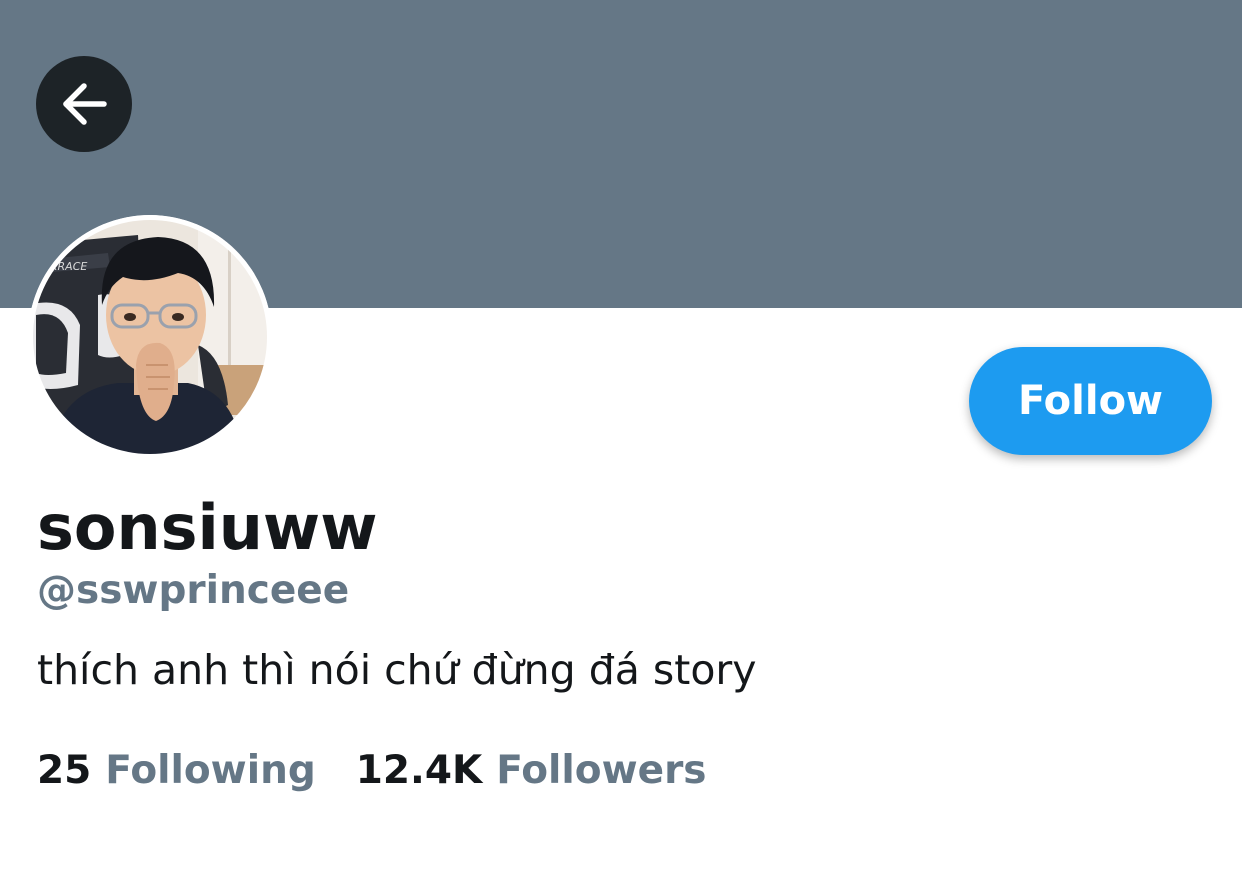  I want to click on avatar: XRACE, so click(150, 337).